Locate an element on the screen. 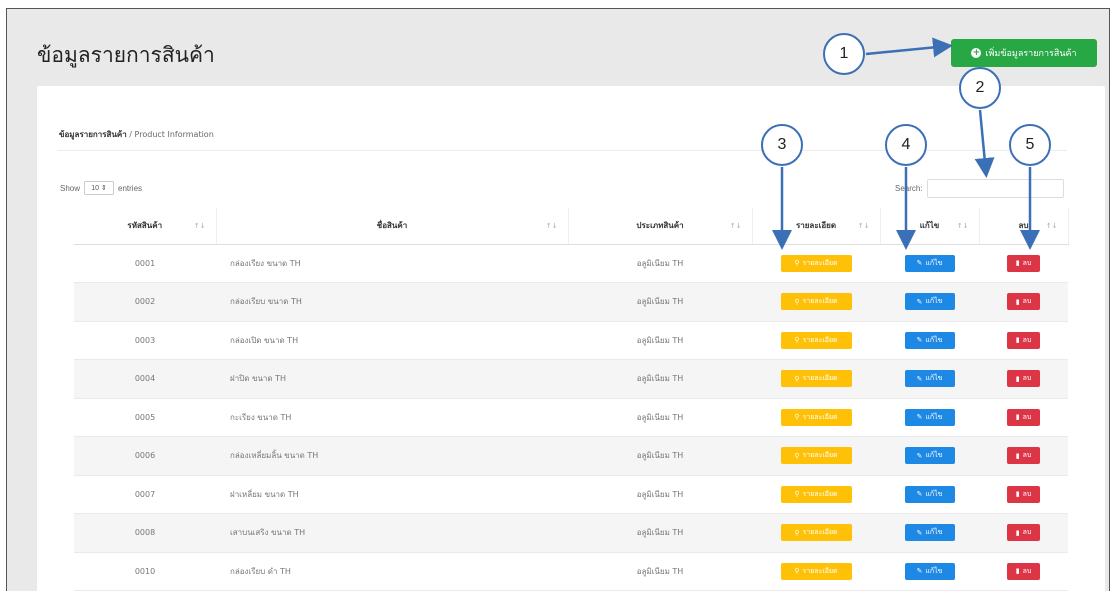 This screenshot has width=1116, height=591. cell-name: กล่องเหลี่ยมลิ้น ขนาด TH is located at coordinates (392, 456).